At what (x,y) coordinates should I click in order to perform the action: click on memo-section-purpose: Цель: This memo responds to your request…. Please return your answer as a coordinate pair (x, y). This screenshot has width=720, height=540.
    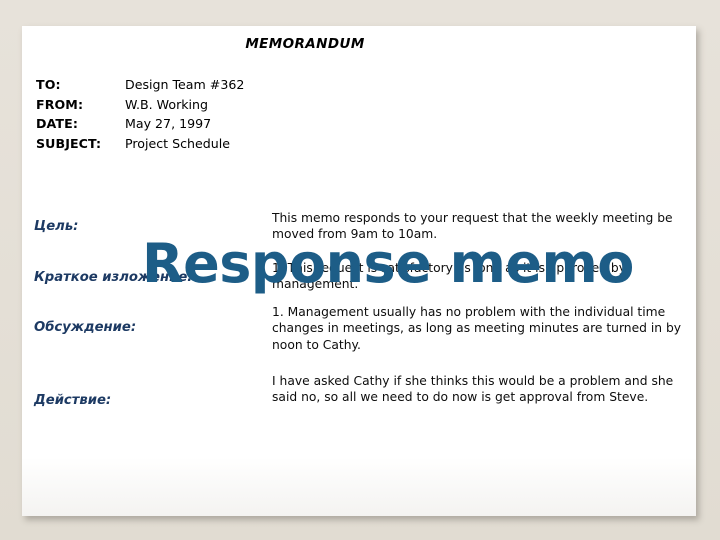
    Looking at the image, I should click on (359, 215).